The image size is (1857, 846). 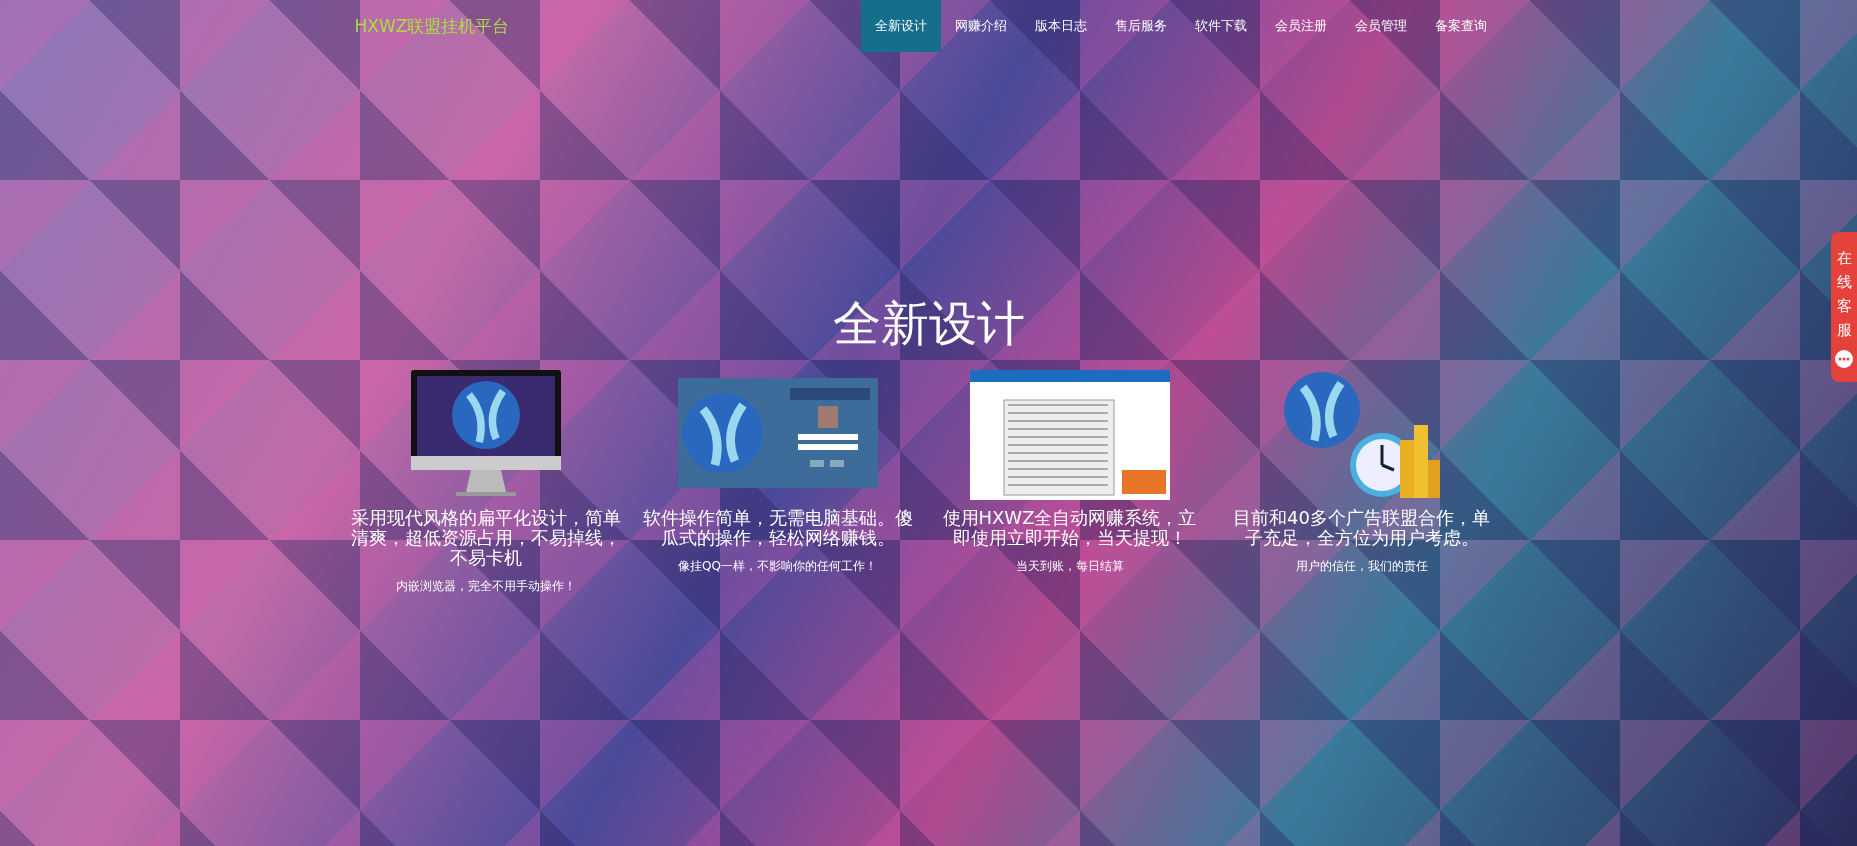 What do you see at coordinates (980, 26) in the screenshot?
I see `nav-link: 网赚介绍` at bounding box center [980, 26].